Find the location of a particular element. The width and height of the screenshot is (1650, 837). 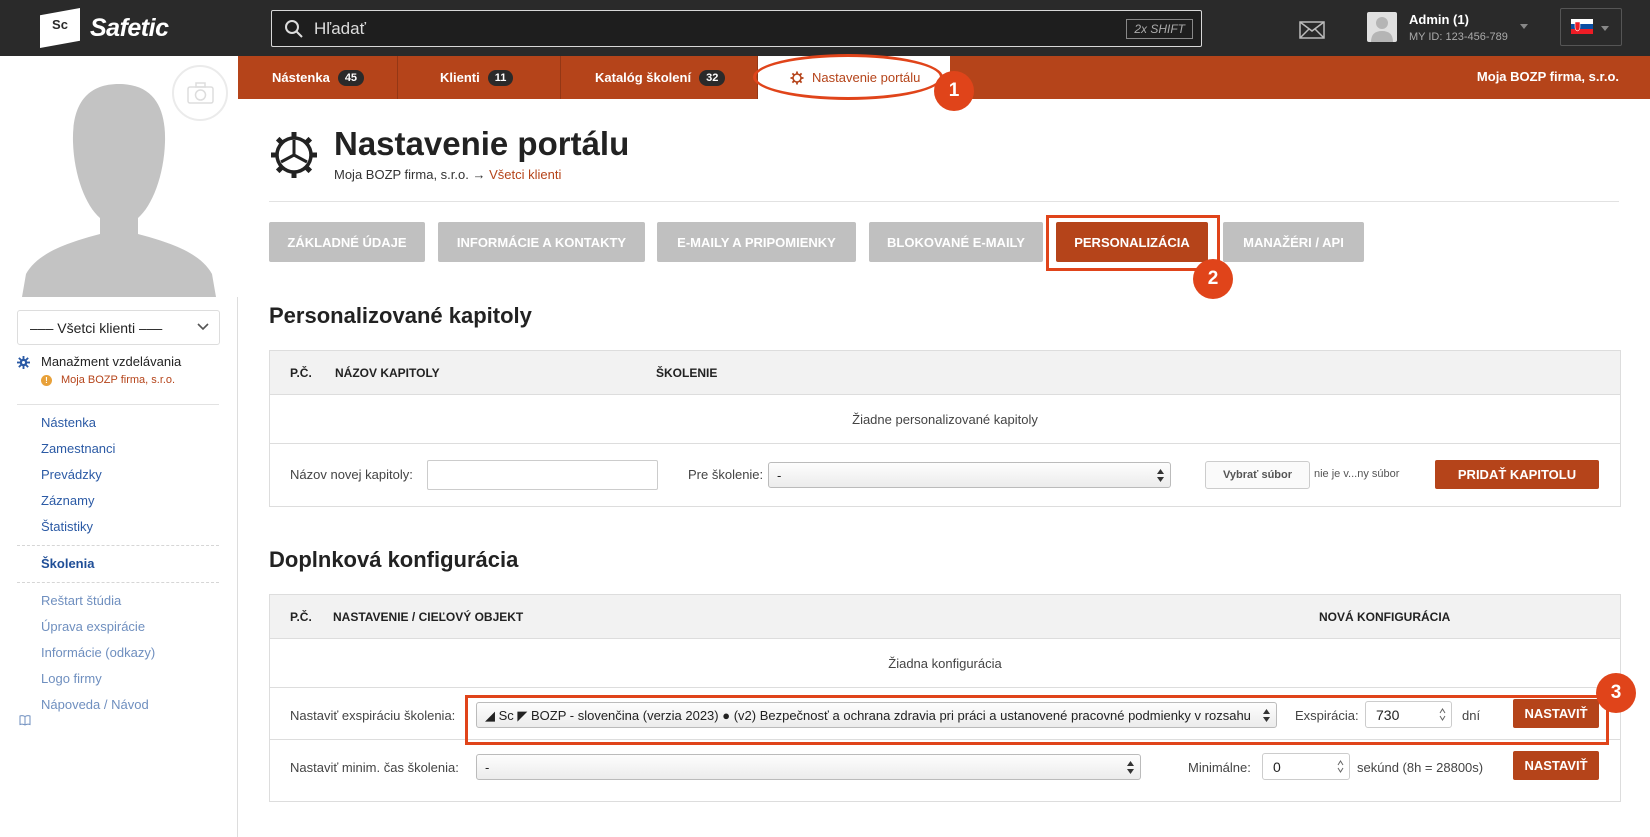

set-min-time-button: NASTAVIŤ is located at coordinates (1556, 765).